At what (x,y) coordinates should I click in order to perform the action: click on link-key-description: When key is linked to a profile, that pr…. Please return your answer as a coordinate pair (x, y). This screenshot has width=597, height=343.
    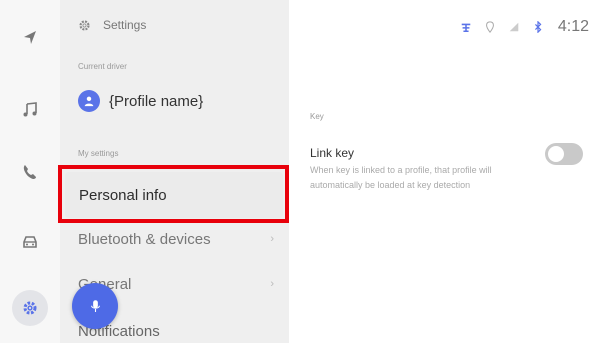
    Looking at the image, I should click on (401, 177).